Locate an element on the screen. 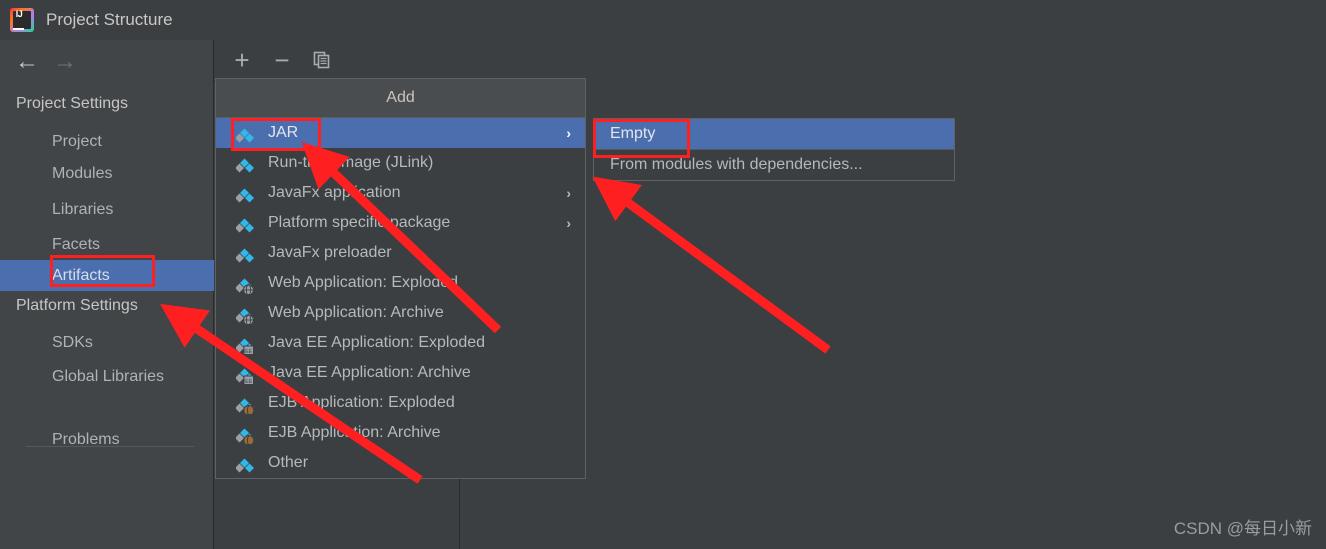  menu-item-label: JavaFx application is located at coordinates (334, 192).